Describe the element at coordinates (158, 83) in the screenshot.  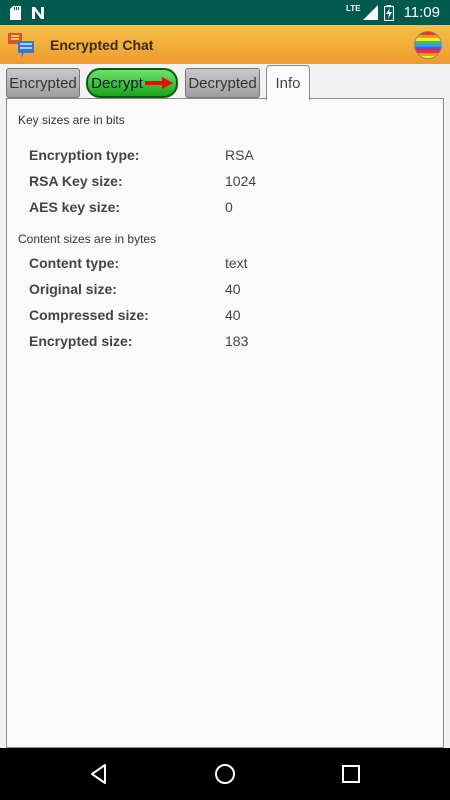
I see `arrow-right-icon` at that location.